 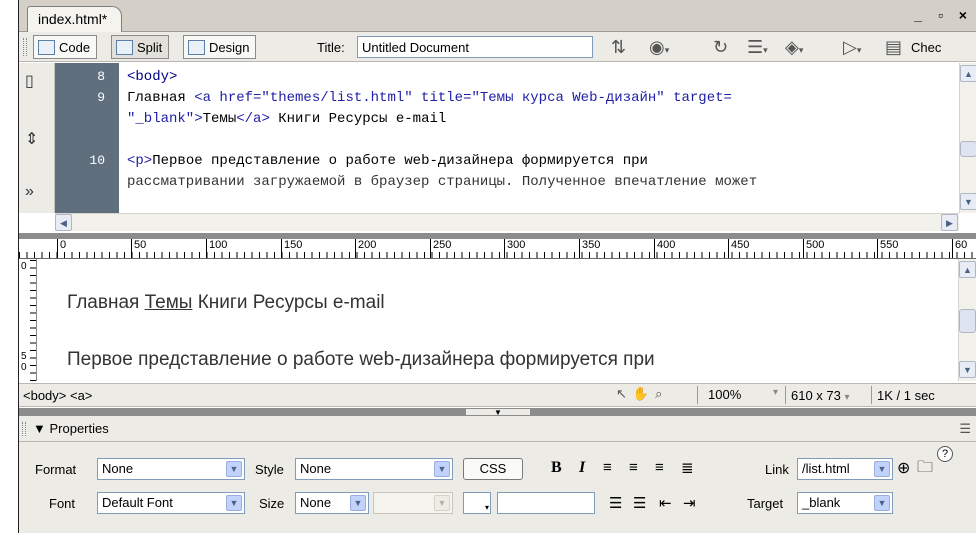 I want to click on code-horizontal-scrollbar: ◀ ▶, so click(x=507, y=222).